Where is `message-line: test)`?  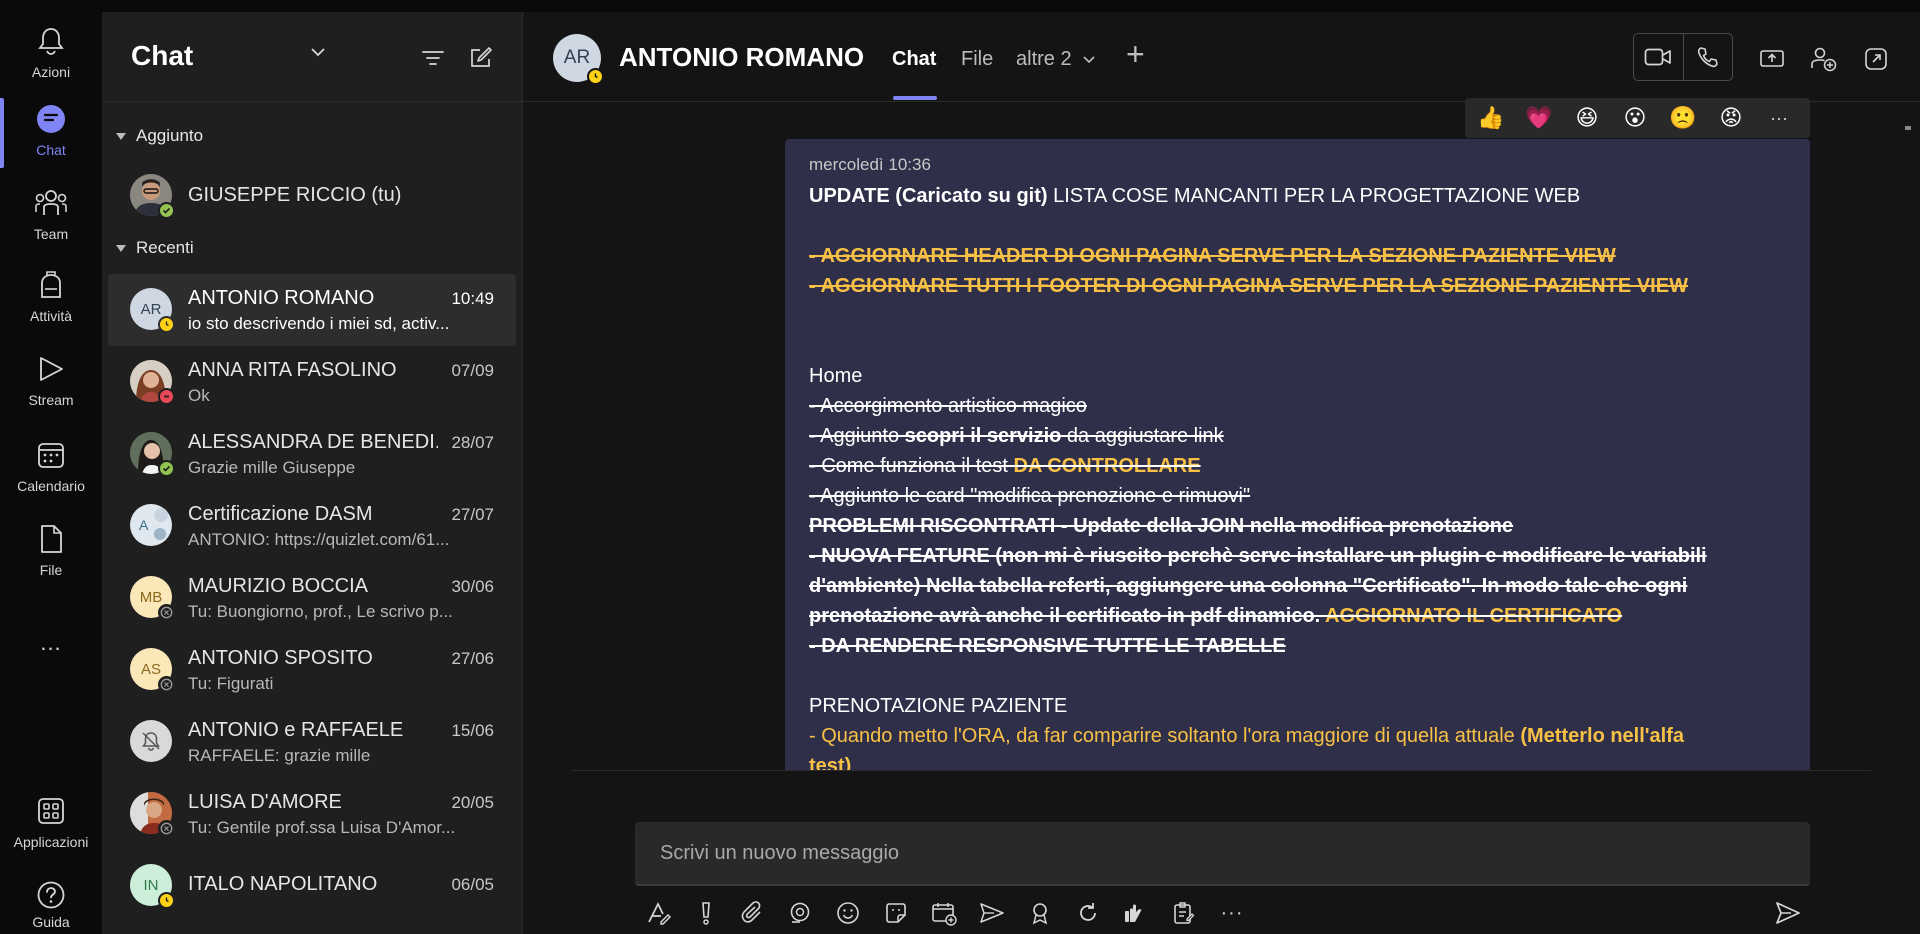
message-line: test) is located at coordinates (830, 762).